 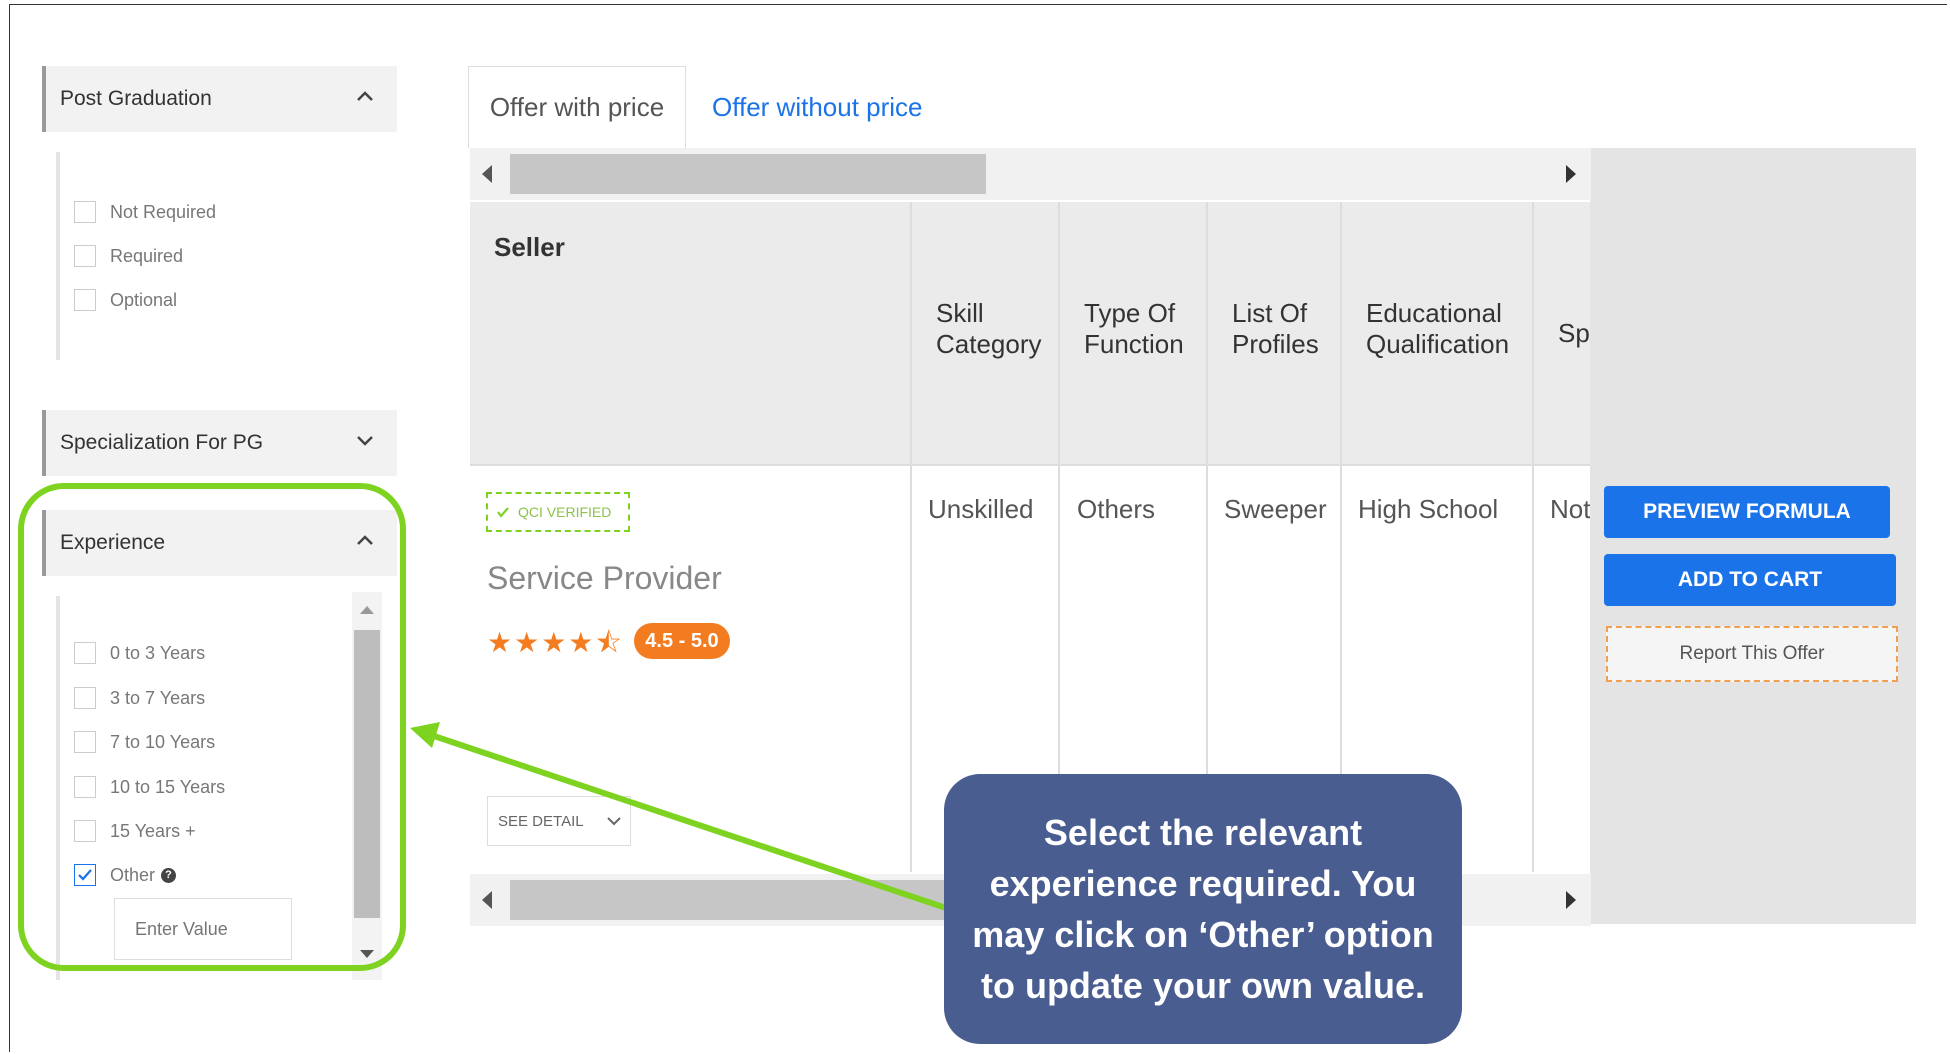 I want to click on report-offer-button: Report This Offer, so click(x=1752, y=654).